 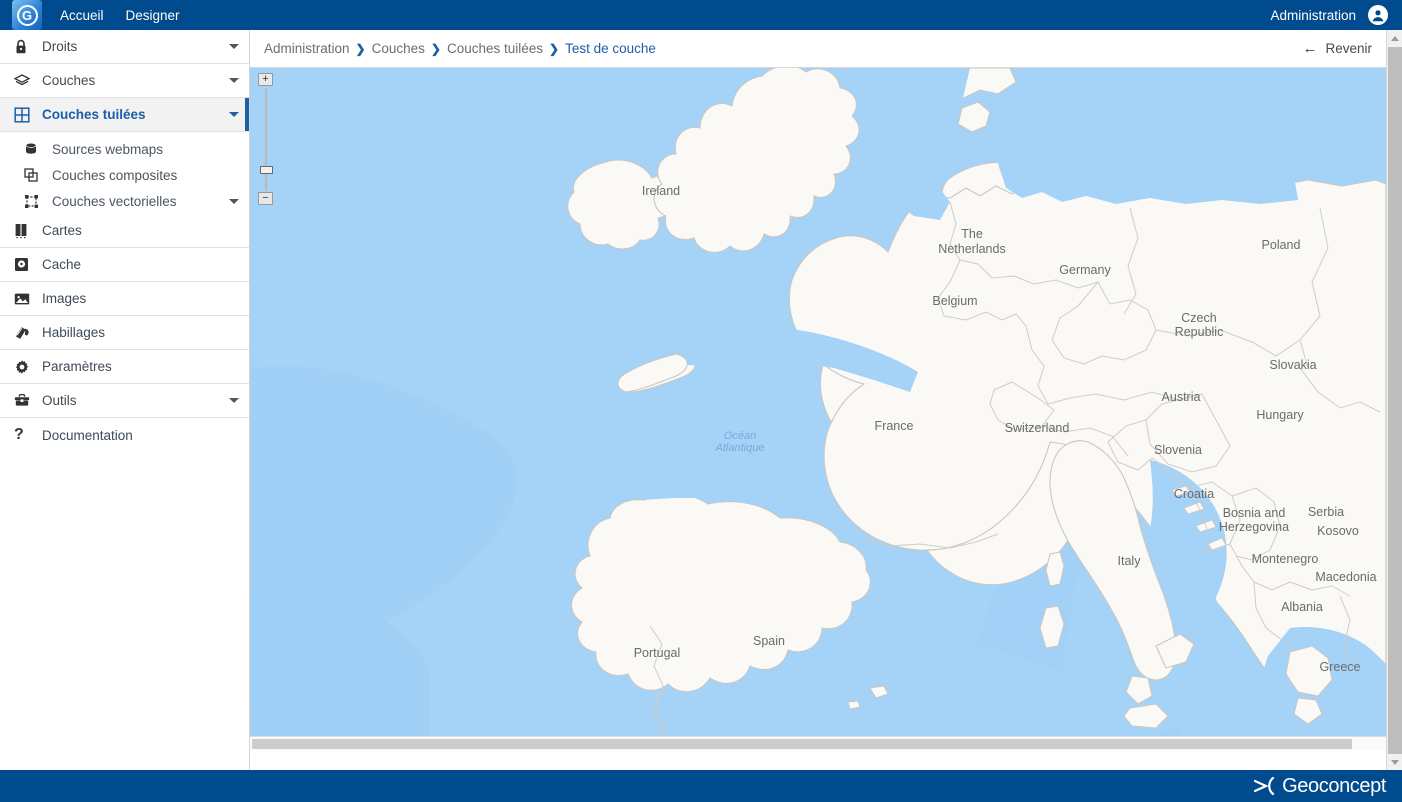 What do you see at coordinates (35, 201) in the screenshot?
I see `vector-nodes-icon` at bounding box center [35, 201].